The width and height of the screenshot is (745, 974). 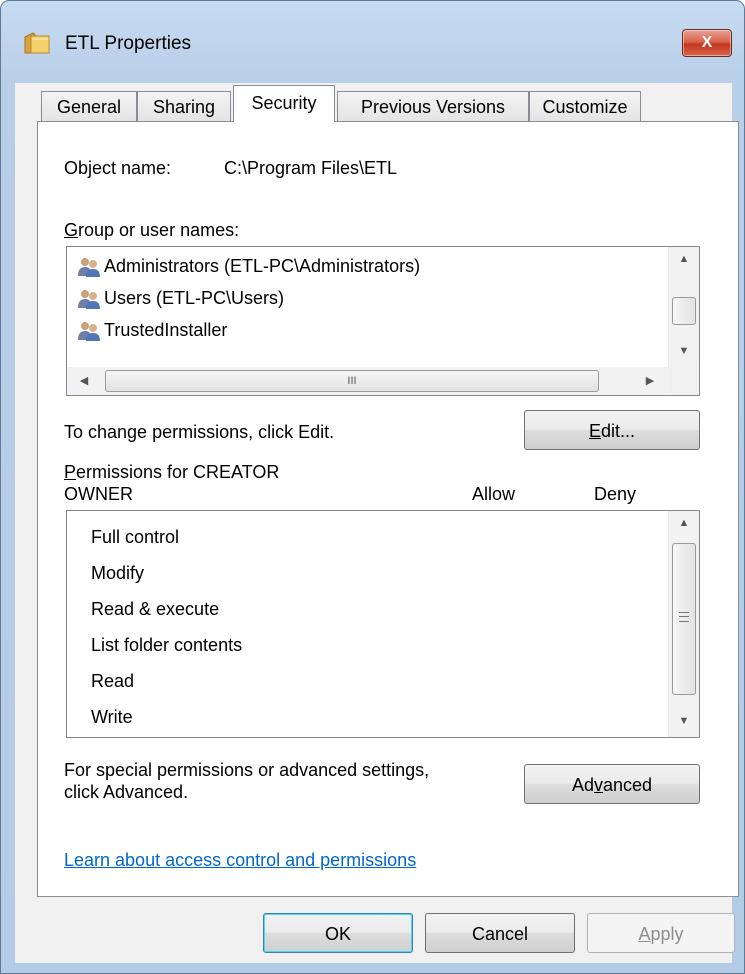 What do you see at coordinates (667, 934) in the screenshot?
I see `apply-rest: pply` at bounding box center [667, 934].